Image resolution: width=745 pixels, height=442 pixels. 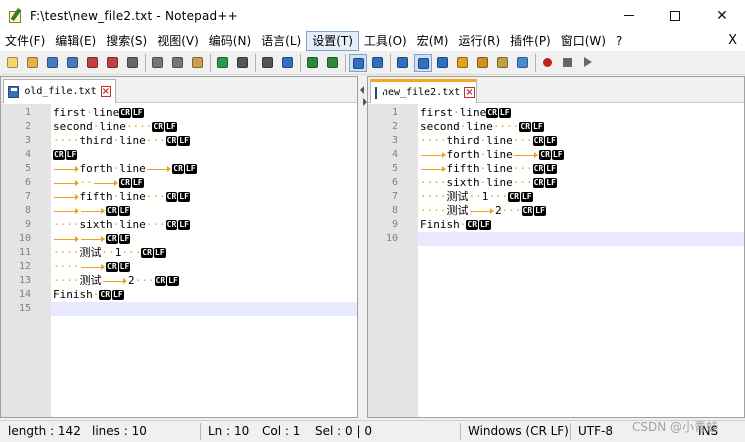 I want to click on new-file-icon, so click(x=12, y=62).